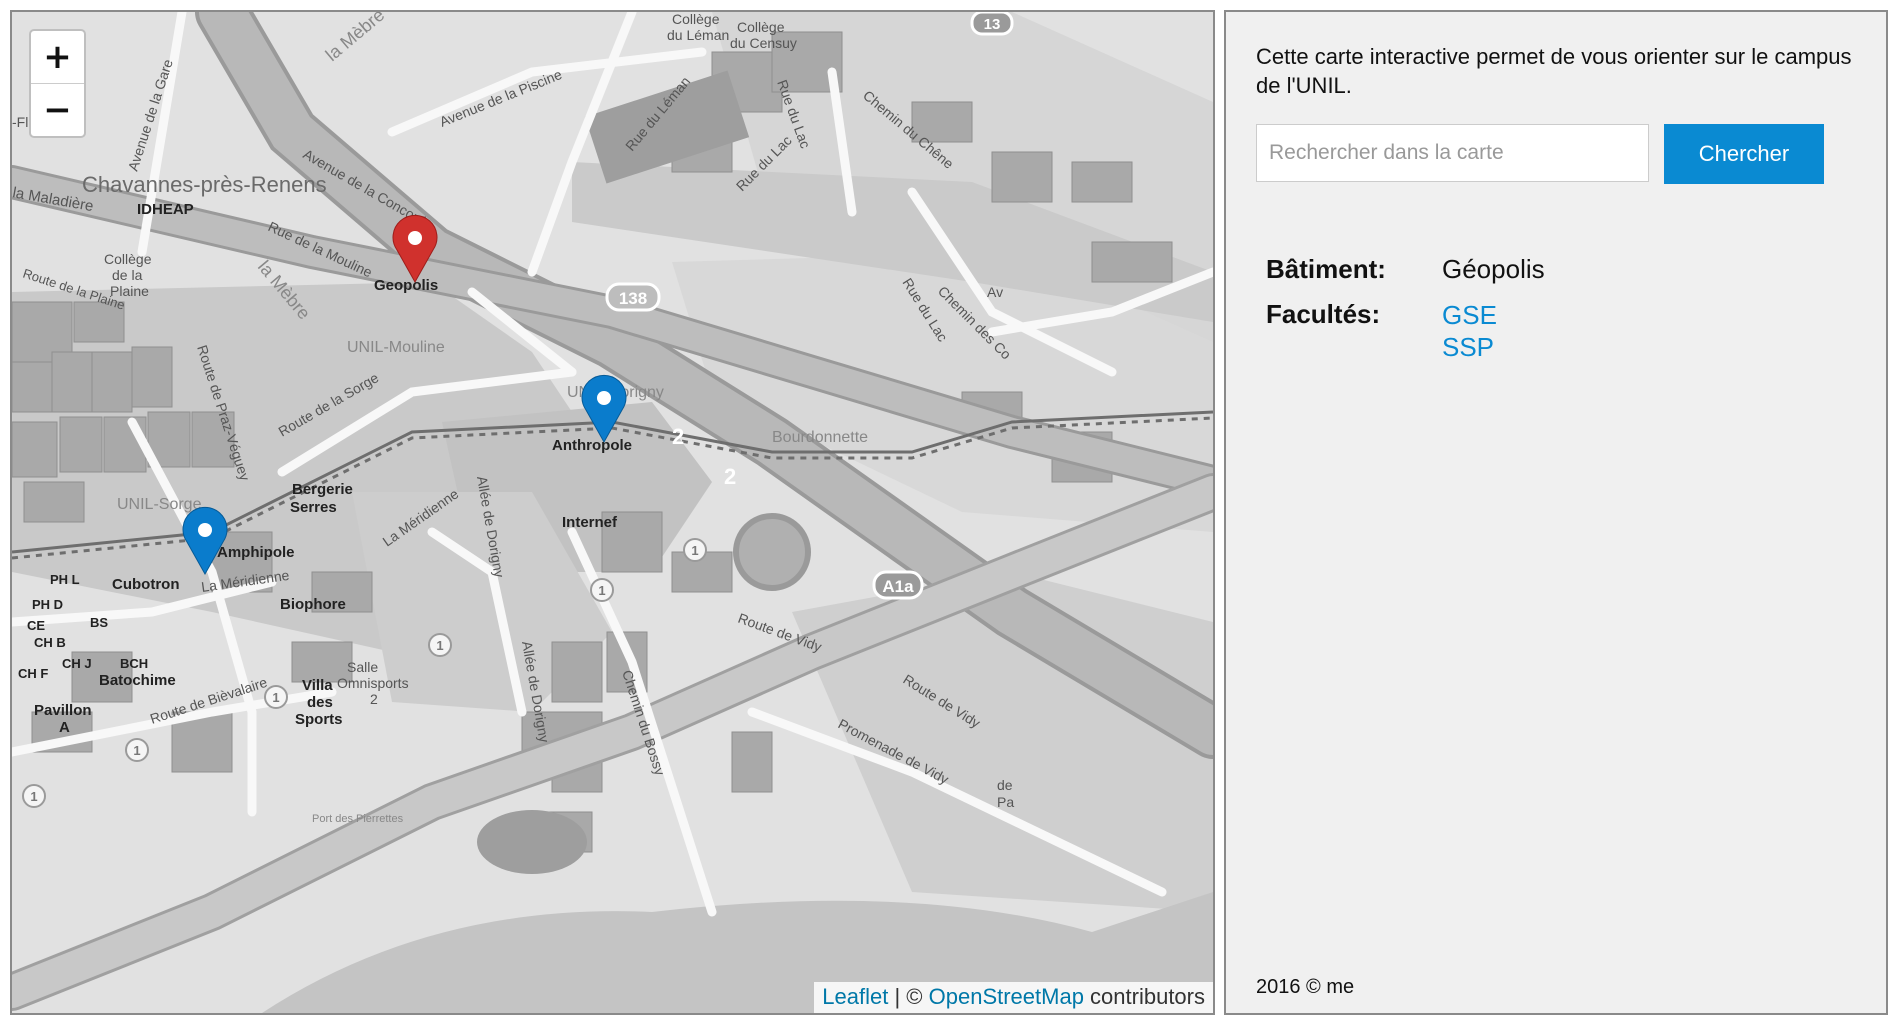  What do you see at coordinates (63, 710) in the screenshot?
I see `svg-text: Pavillon` at bounding box center [63, 710].